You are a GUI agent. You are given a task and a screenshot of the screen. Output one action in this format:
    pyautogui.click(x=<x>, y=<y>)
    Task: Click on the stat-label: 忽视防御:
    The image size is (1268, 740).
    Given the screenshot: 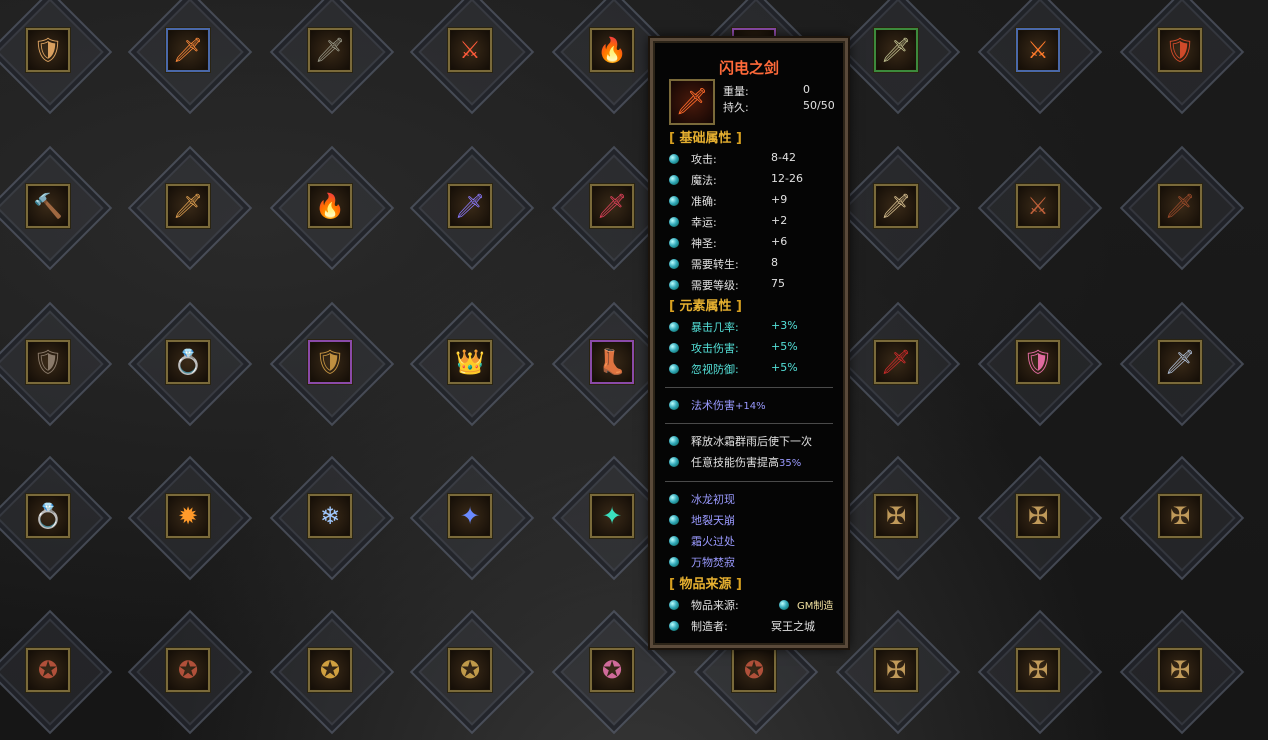 What is the action you would take?
    pyautogui.click(x=715, y=369)
    